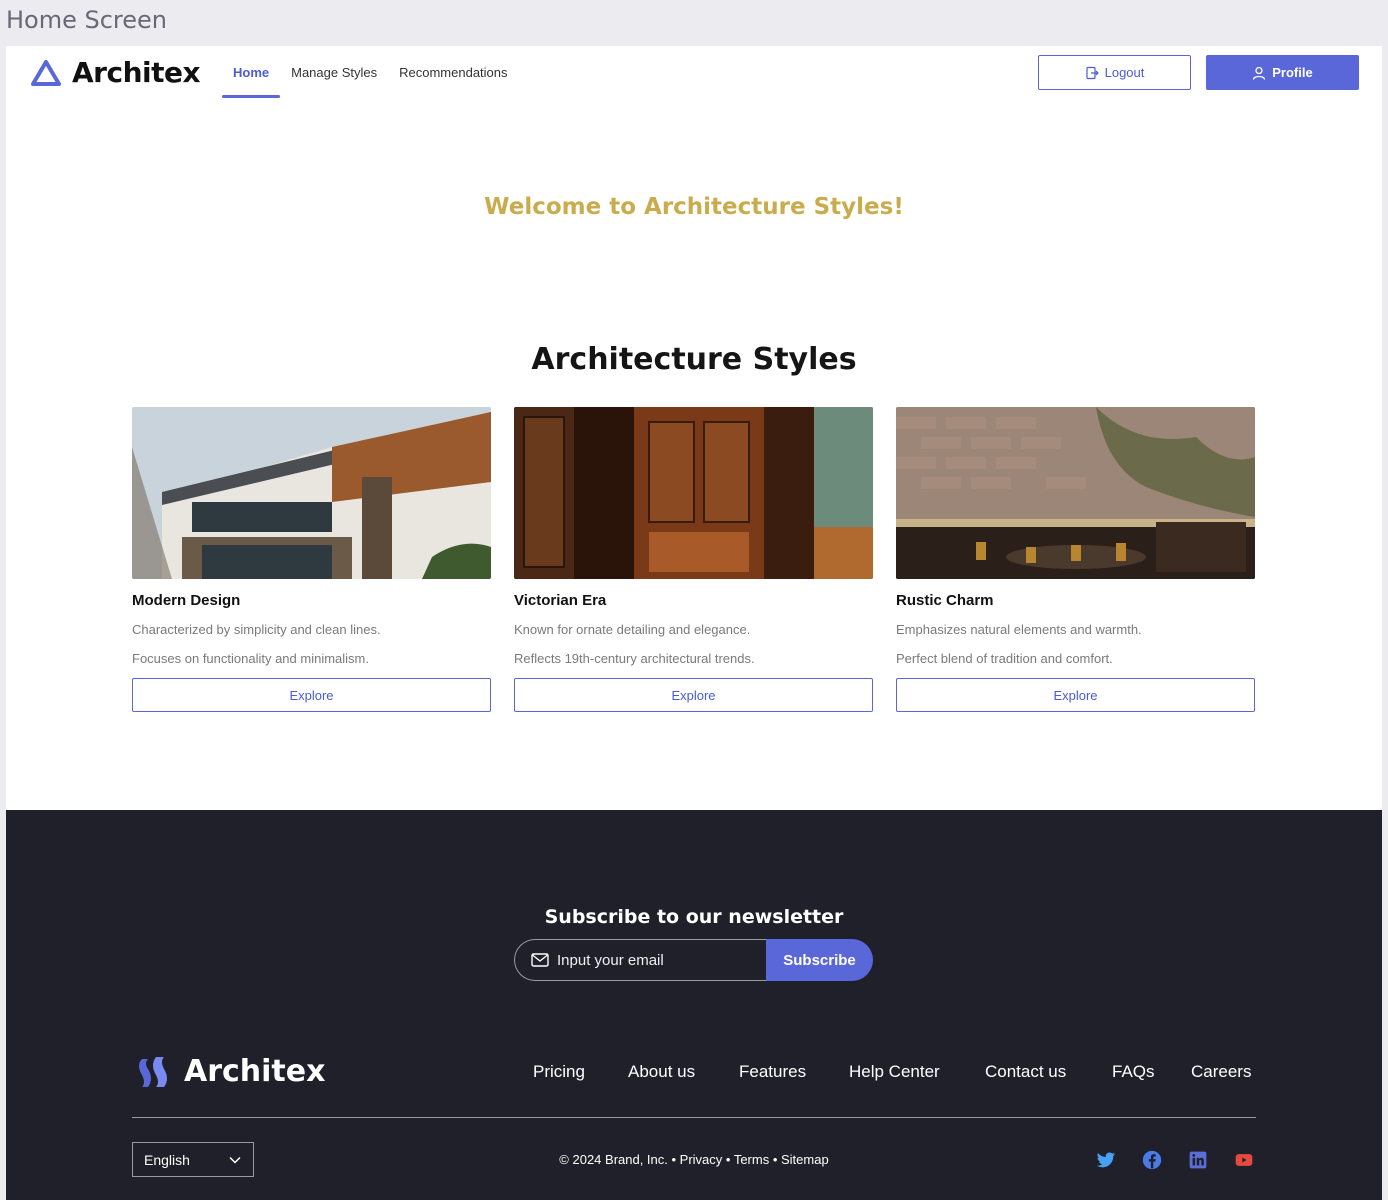  I want to click on card-description: Focuses on functionality and minimalism., so click(250, 658).